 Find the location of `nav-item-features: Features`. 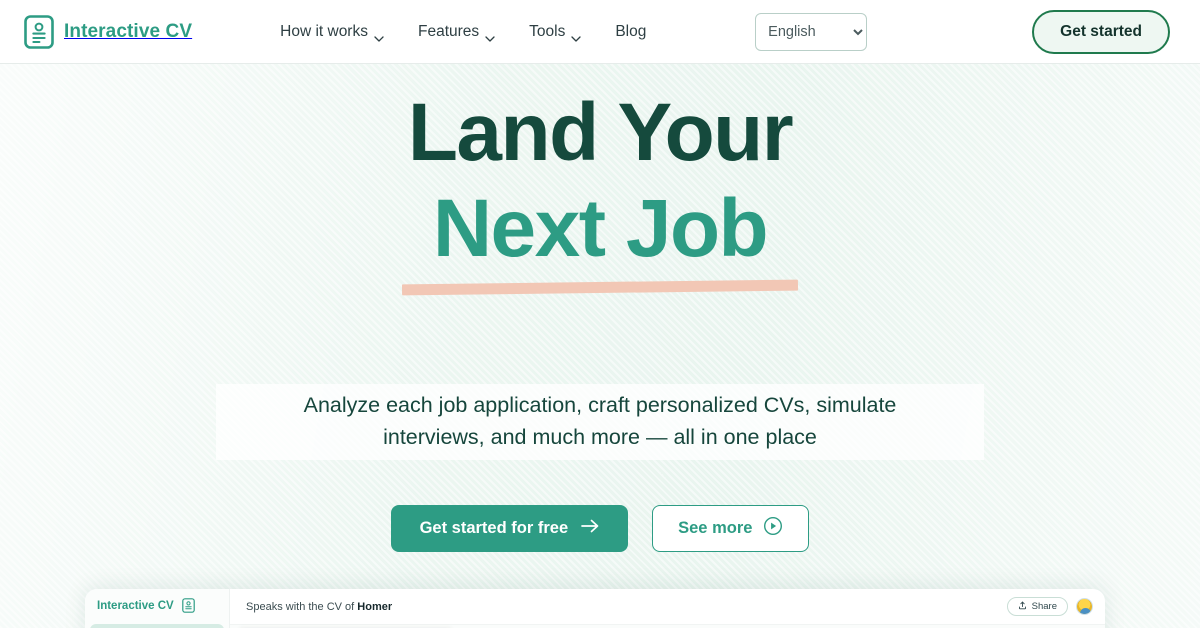

nav-item-features: Features is located at coordinates (456, 32).